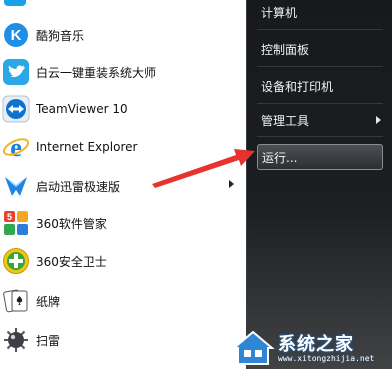 This screenshot has width=392, height=369. Describe the element at coordinates (123, 261) in the screenshot. I see `program-item-360-safeguard: 360安全卫士` at that location.